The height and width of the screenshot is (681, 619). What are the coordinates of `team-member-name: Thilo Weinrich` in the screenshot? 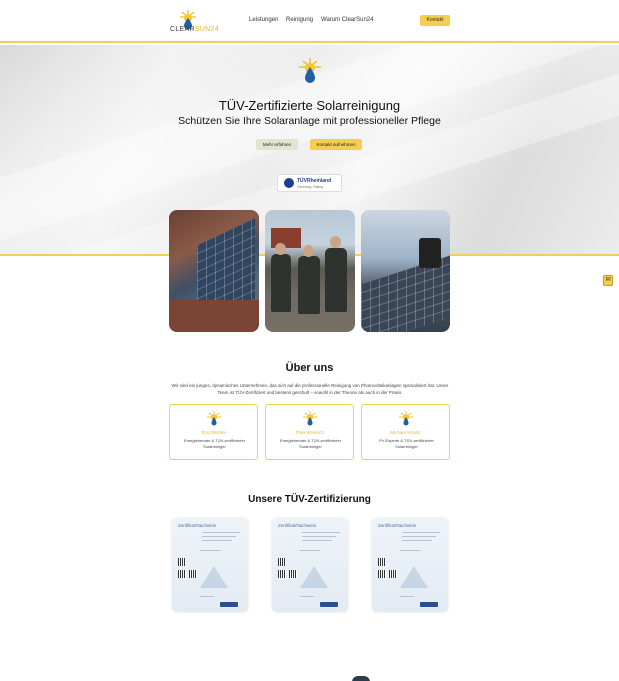 It's located at (309, 432).